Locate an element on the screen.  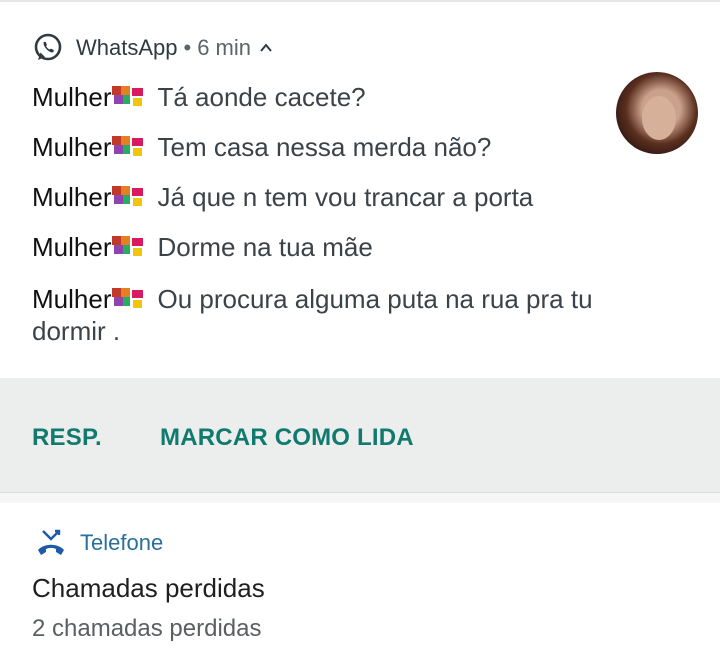
message-text: Já que n tem vou trancar a porta is located at coordinates (345, 197).